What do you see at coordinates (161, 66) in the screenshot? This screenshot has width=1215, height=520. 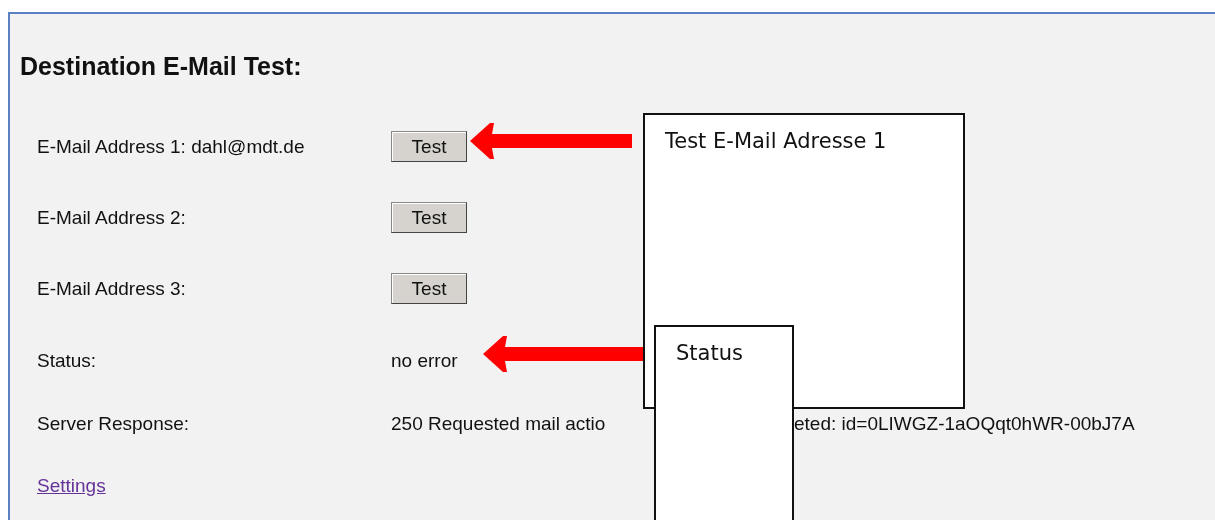 I see `page-heading: Destination E-Mail Test:` at bounding box center [161, 66].